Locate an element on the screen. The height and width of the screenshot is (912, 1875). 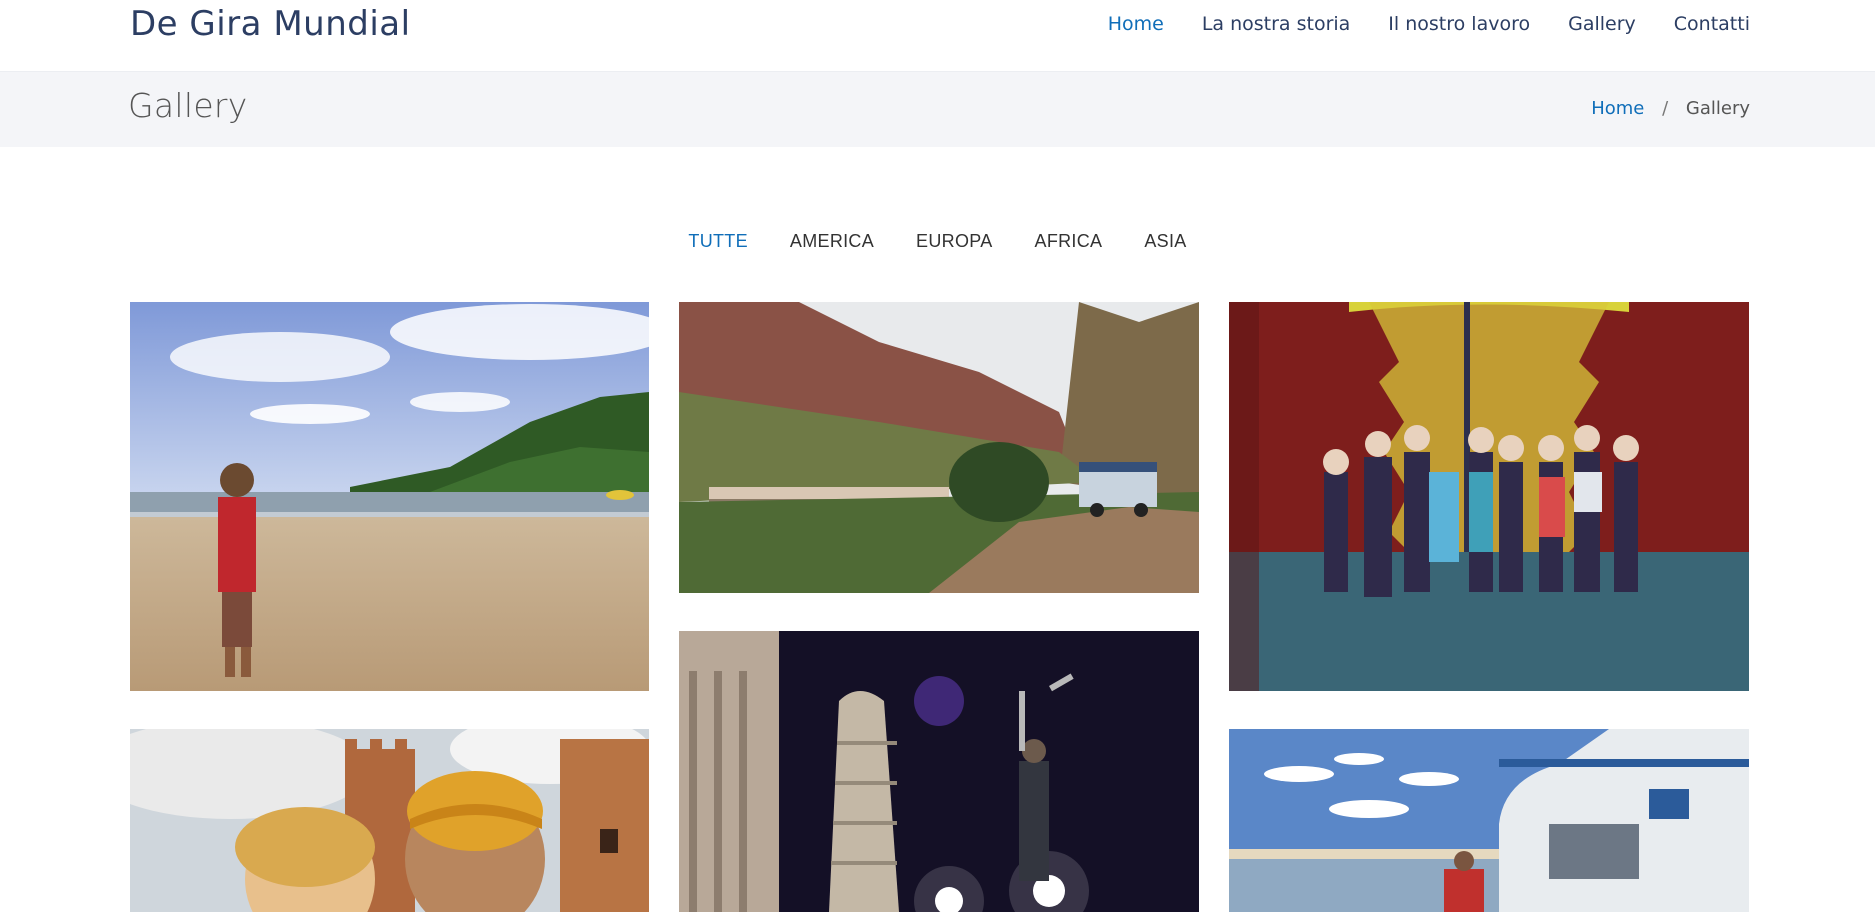
nav-our-story: La nostra storia is located at coordinates (1276, 24).